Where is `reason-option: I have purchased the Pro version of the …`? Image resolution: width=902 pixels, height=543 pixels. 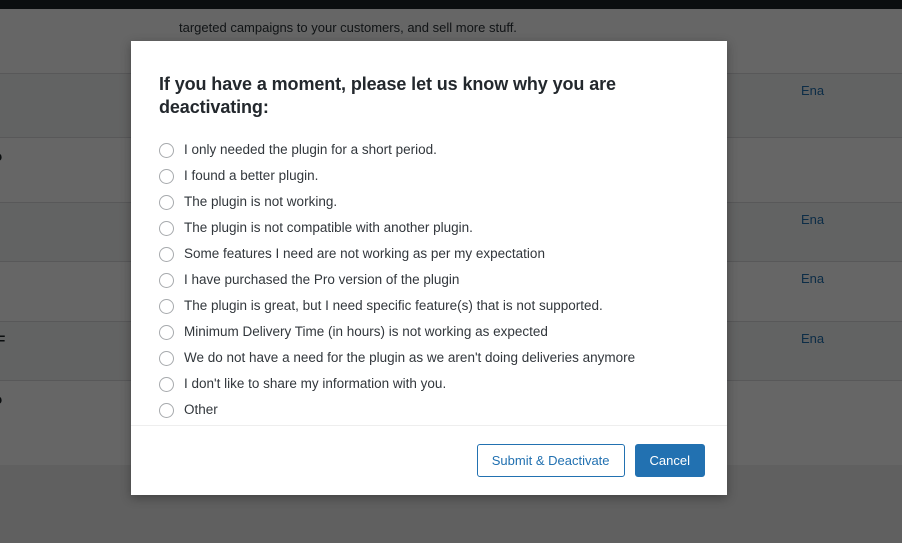
reason-option: I have purchased the Pro version of the … is located at coordinates (429, 281).